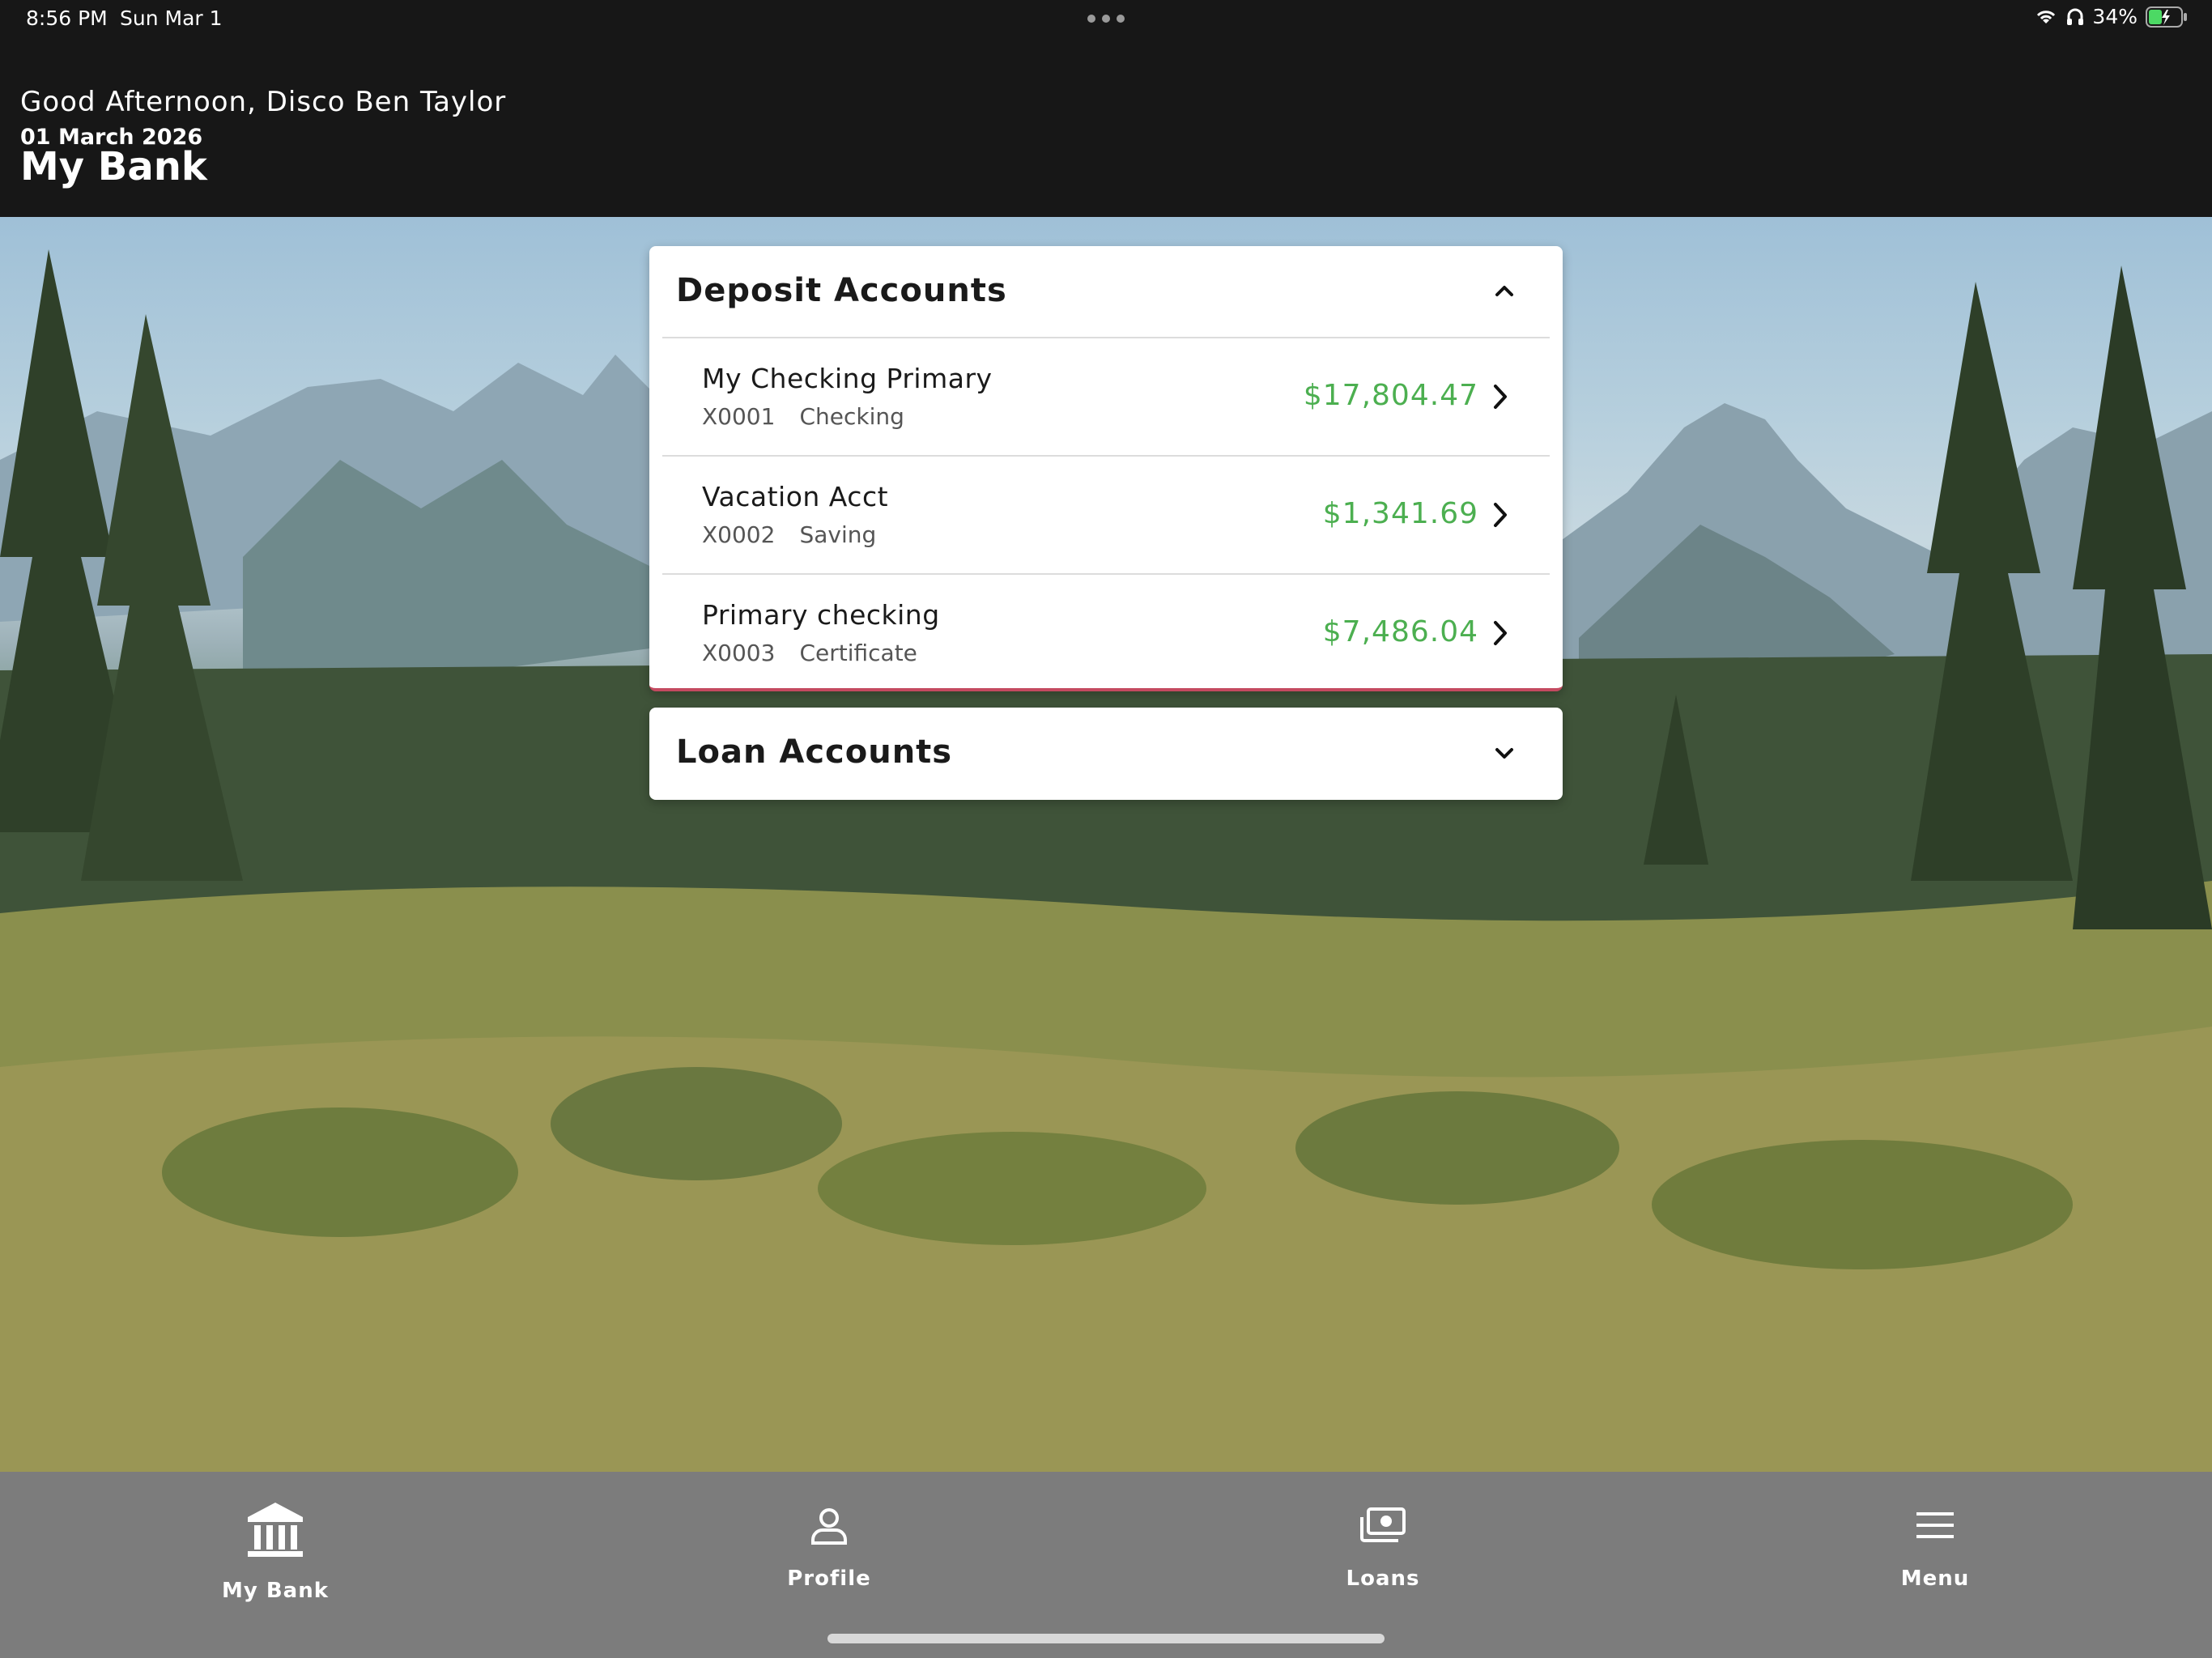 This screenshot has height=1658, width=2212. I want to click on home-indicator, so click(1106, 1638).